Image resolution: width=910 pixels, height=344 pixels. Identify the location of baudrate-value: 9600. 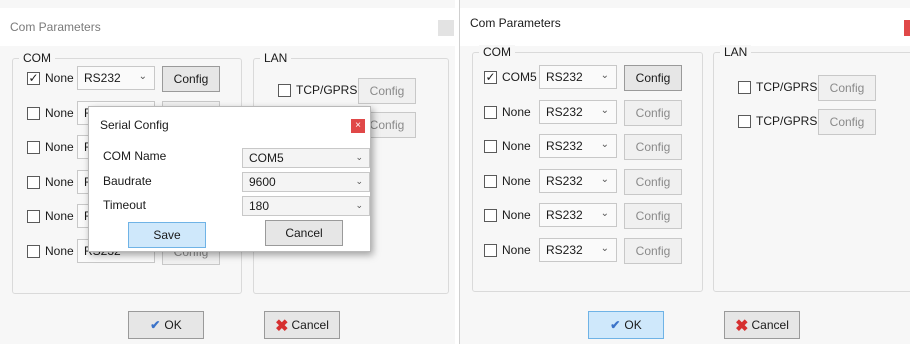
(262, 182).